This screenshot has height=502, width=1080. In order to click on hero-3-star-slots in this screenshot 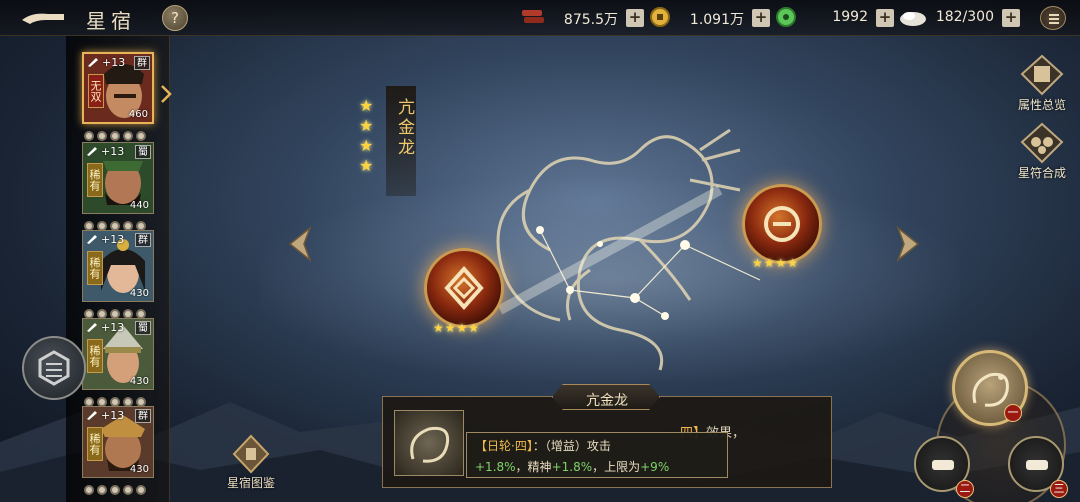, I will do `click(119, 311)`.